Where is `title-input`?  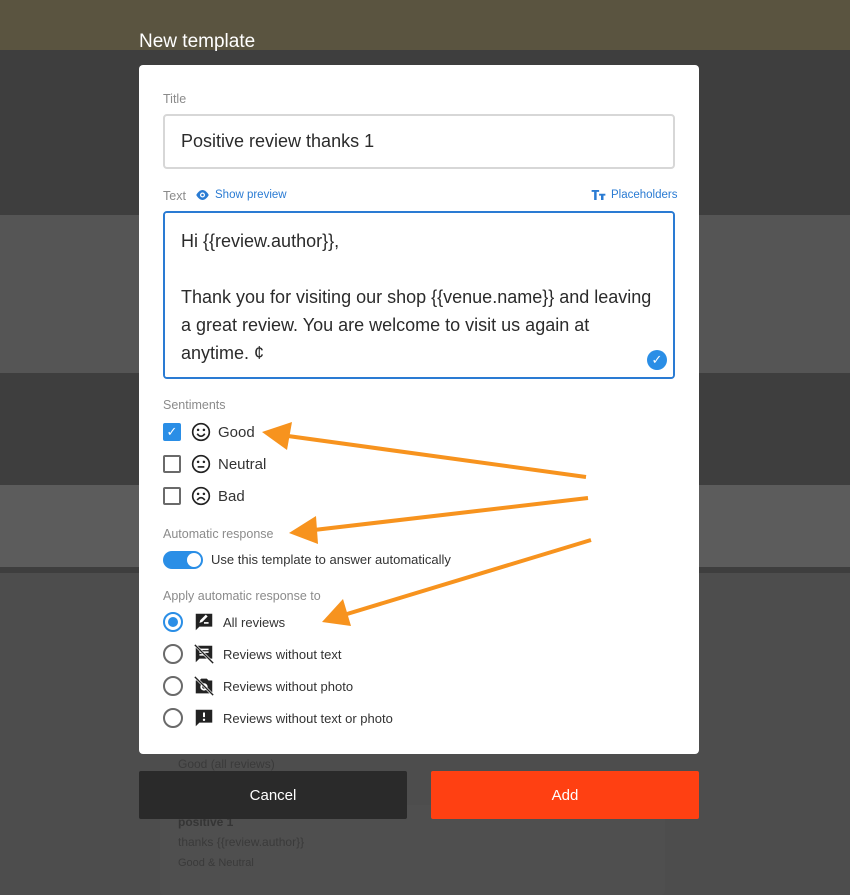 title-input is located at coordinates (419, 141).